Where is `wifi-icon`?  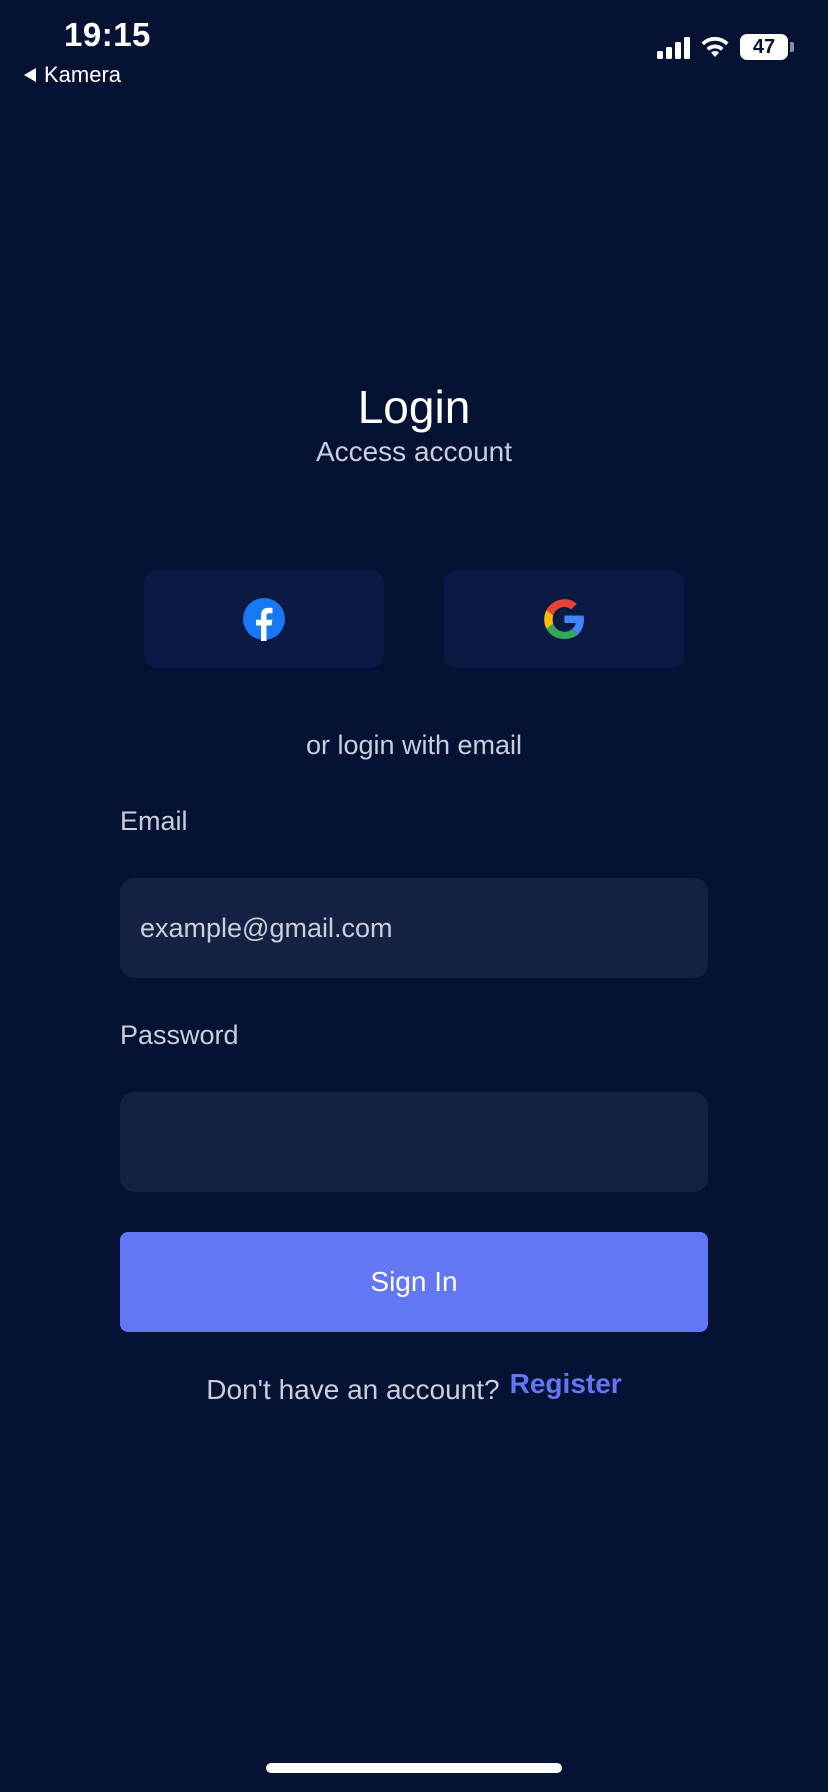
wifi-icon is located at coordinates (715, 46).